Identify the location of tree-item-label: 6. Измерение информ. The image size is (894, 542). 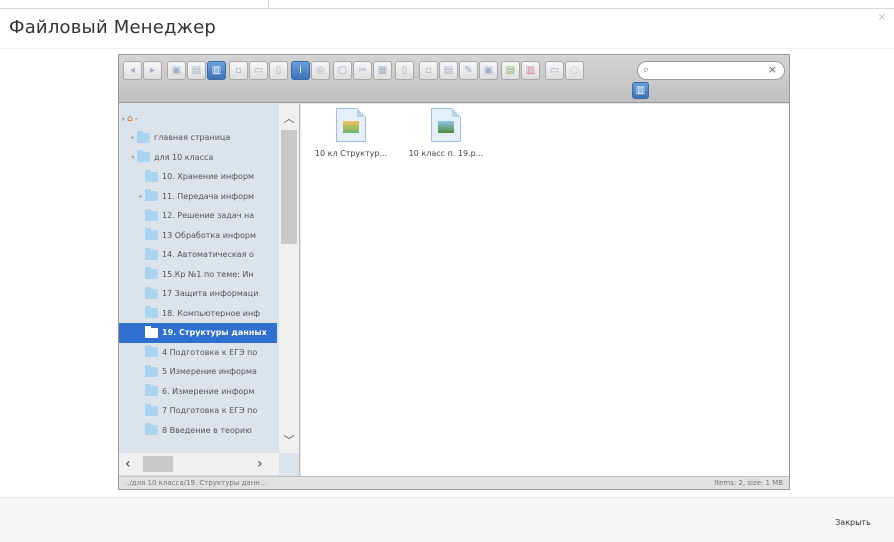
(208, 391).